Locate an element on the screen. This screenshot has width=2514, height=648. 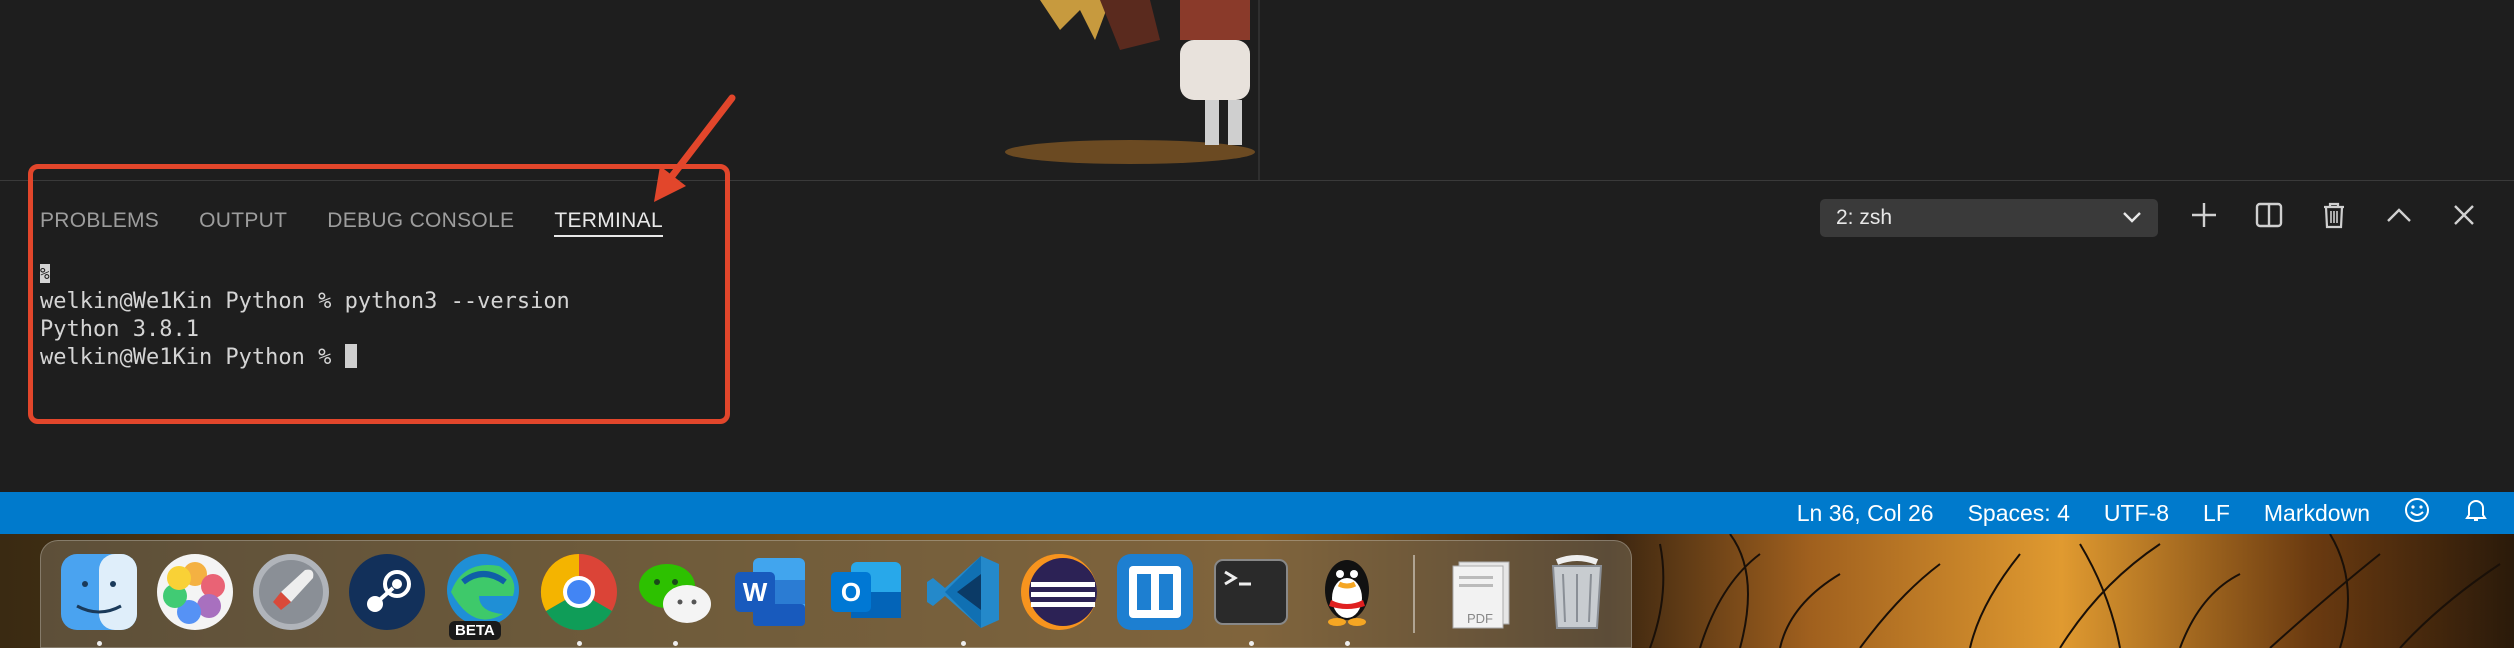
dock-app-terminal is located at coordinates (1251, 598).